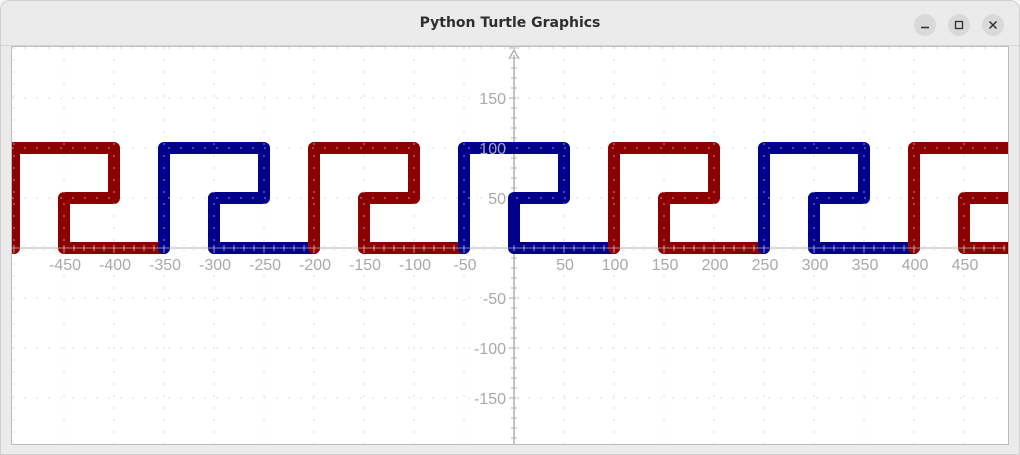  What do you see at coordinates (65, 265) in the screenshot?
I see `x-tick-label: -450` at bounding box center [65, 265].